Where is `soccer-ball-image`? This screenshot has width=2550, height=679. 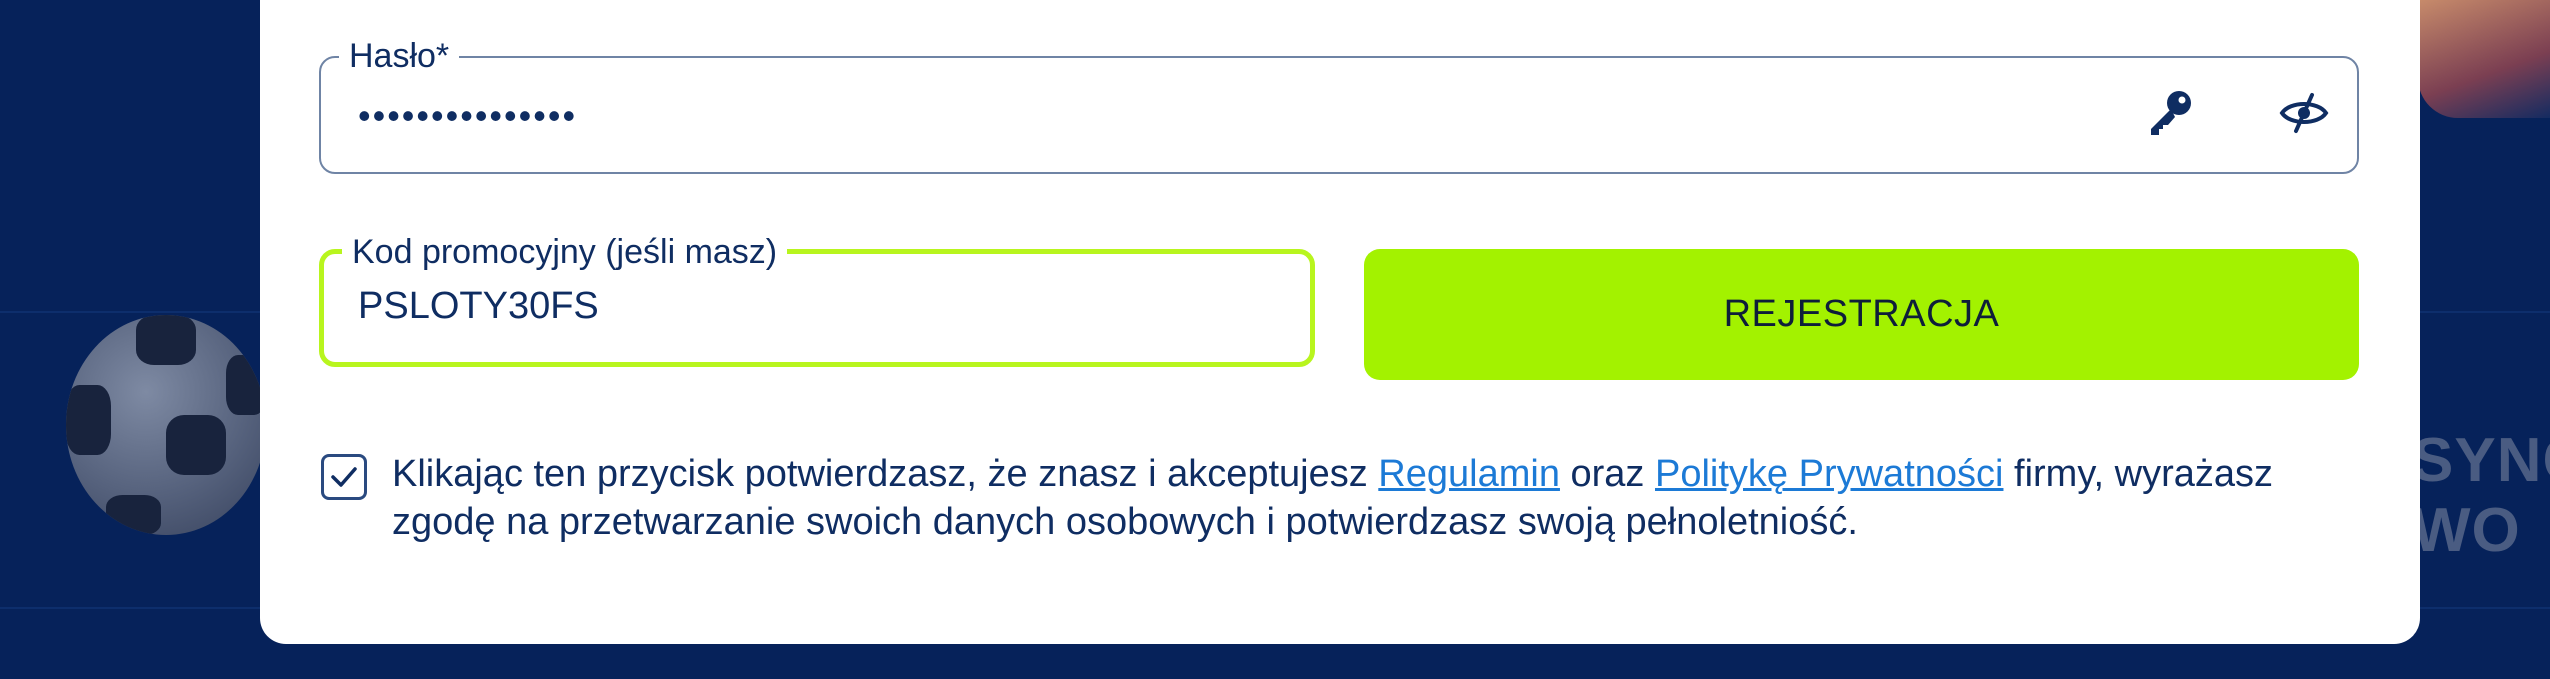
soccer-ball-image is located at coordinates (166, 425).